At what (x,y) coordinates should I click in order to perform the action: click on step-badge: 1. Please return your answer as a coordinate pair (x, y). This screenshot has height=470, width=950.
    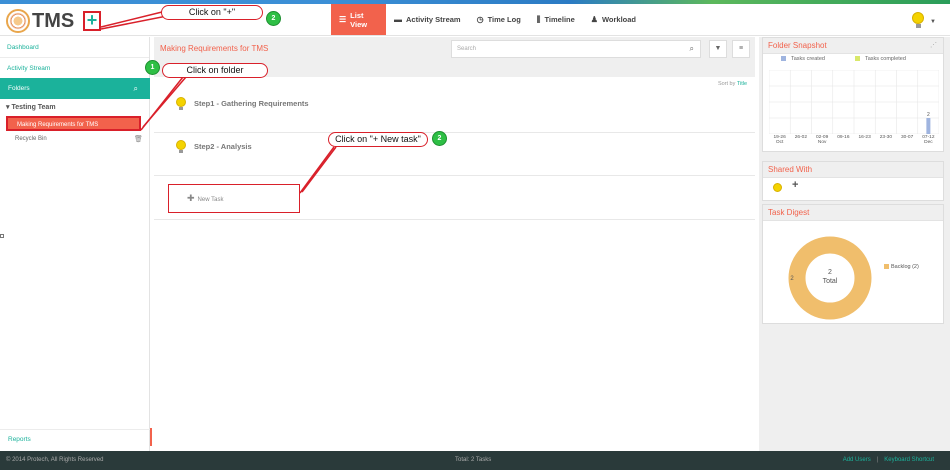
    Looking at the image, I should click on (152, 67).